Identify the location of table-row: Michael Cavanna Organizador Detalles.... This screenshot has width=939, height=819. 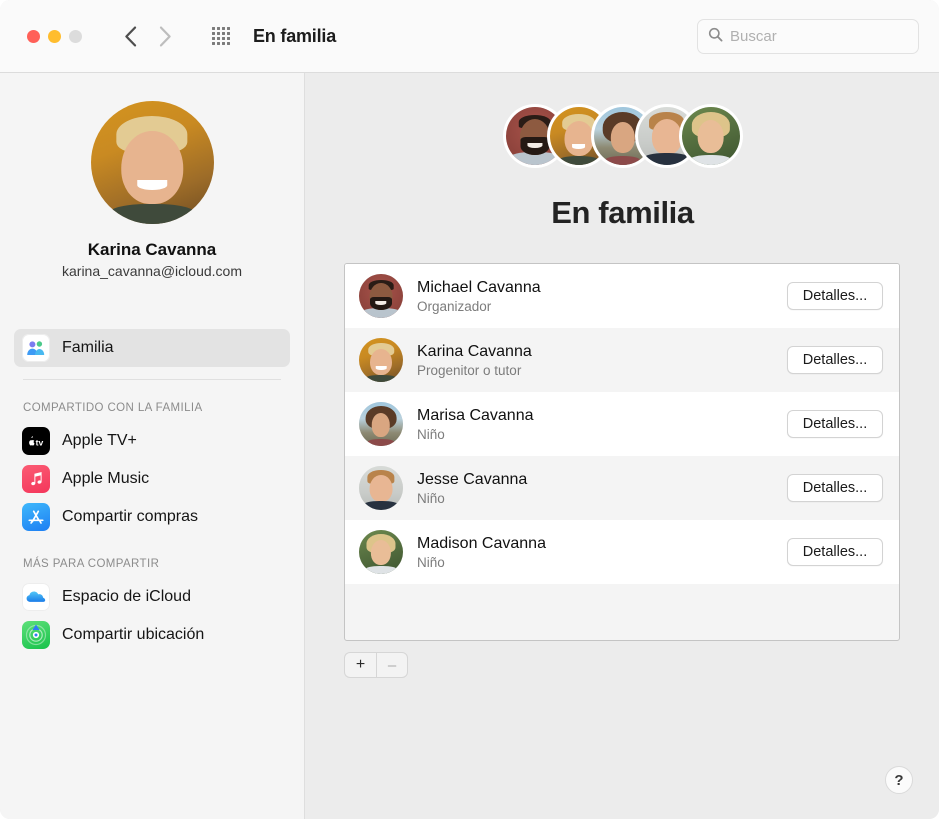
(622, 296).